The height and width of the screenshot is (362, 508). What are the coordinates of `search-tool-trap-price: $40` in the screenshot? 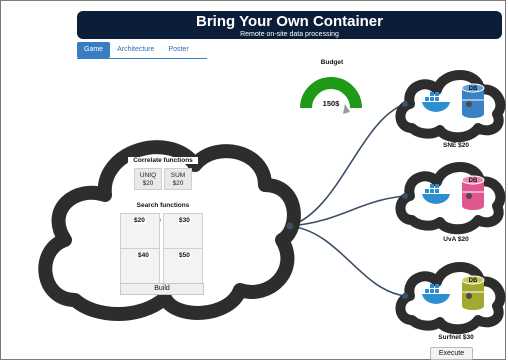 It's located at (143, 255).